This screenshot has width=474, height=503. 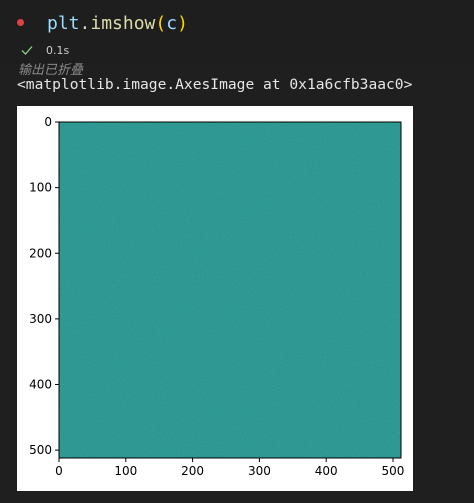 I want to click on x-tick-label: 0, so click(x=59, y=471).